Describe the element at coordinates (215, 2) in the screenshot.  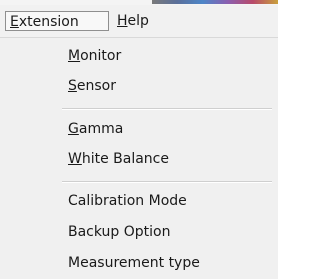
I see `color-gradient-strip` at that location.